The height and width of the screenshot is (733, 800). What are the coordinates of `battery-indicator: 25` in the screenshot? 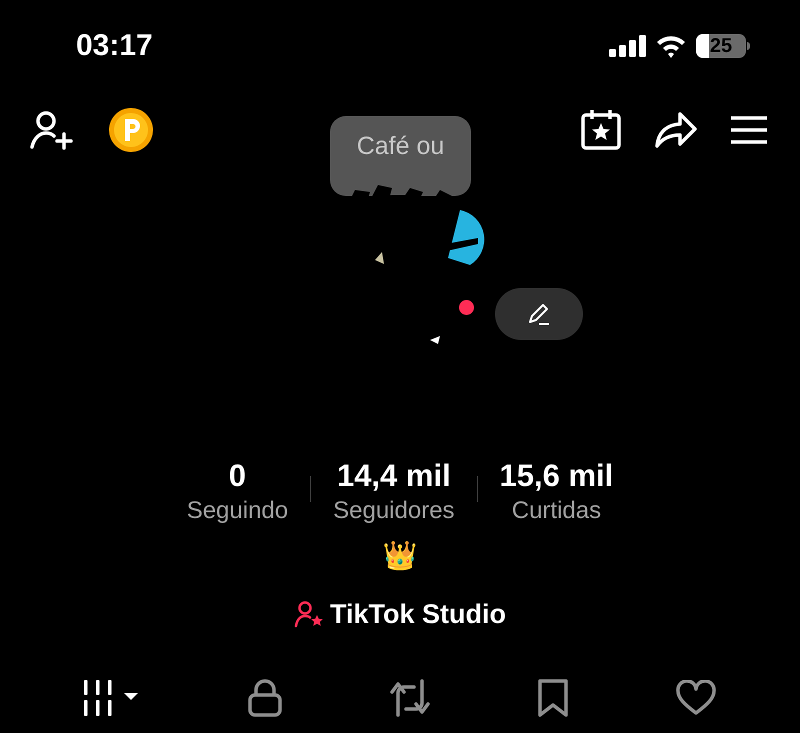 It's located at (721, 46).